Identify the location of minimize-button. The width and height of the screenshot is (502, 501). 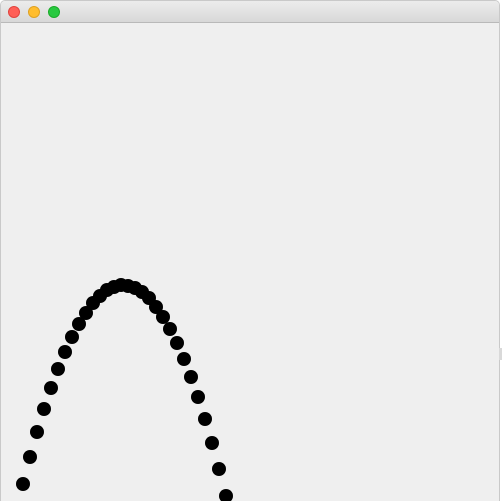
(34, 12).